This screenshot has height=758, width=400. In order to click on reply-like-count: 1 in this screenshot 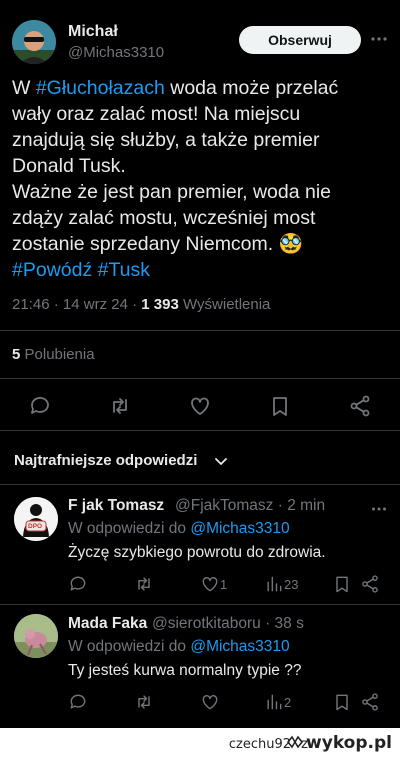, I will do `click(224, 584)`.